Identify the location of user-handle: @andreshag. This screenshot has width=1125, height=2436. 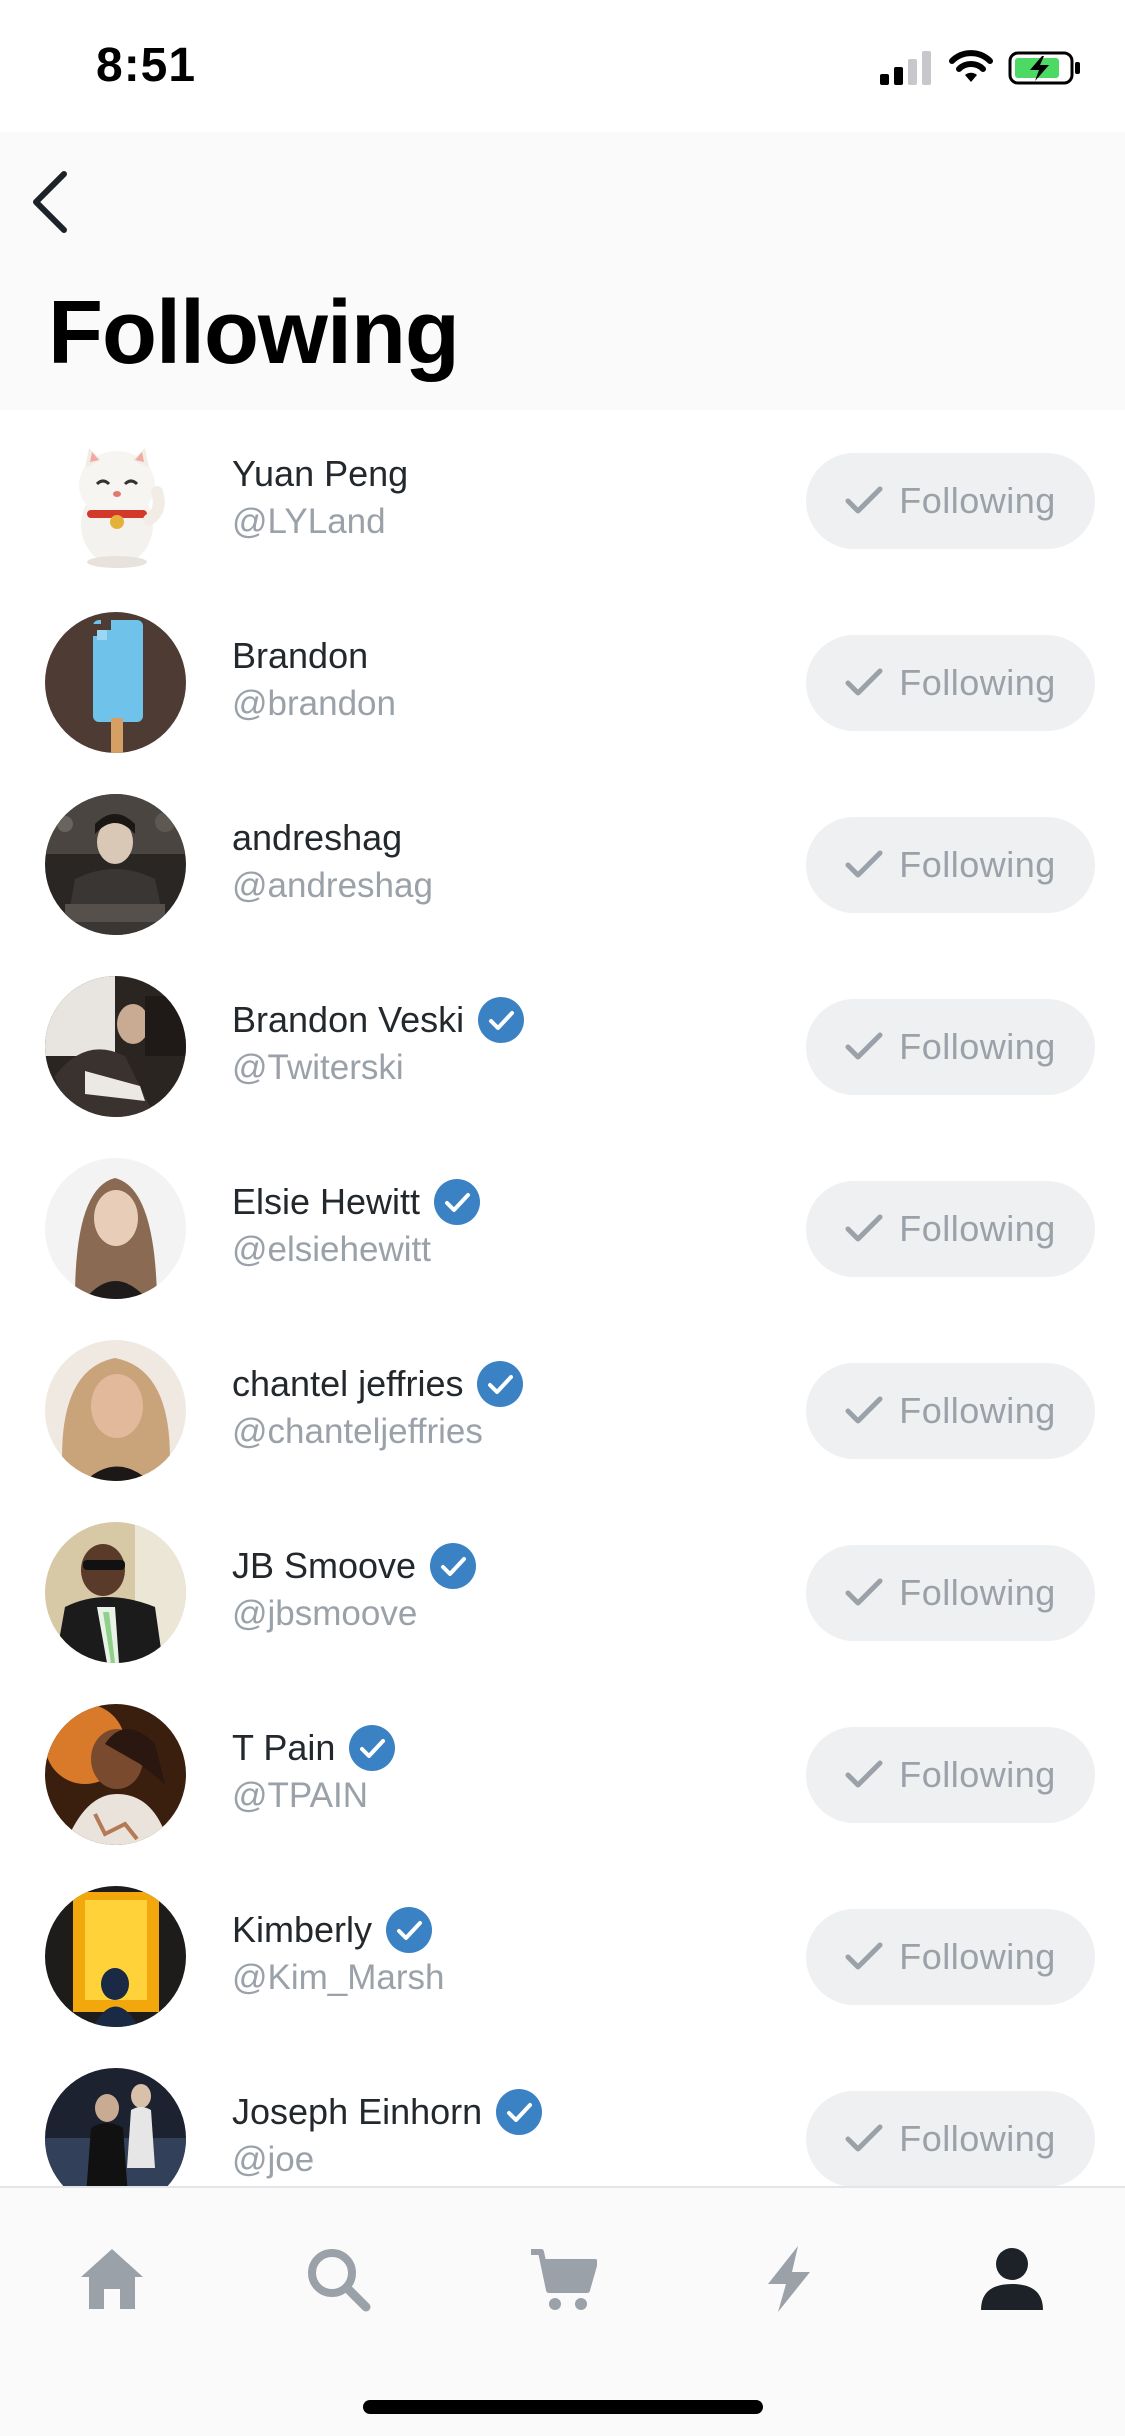
(512, 886).